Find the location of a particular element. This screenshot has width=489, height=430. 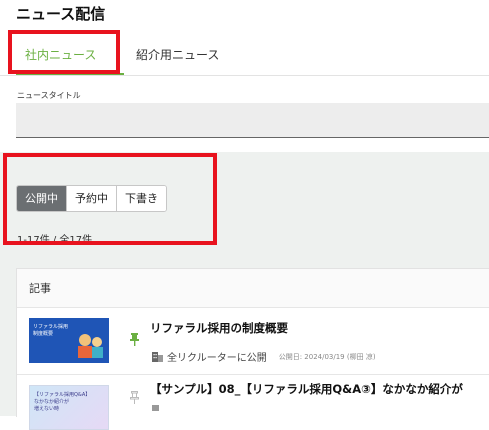

article-meta: 全リクルーターに公開 公開日: 2024/03/19 (柳田 凉) is located at coordinates (264, 356).